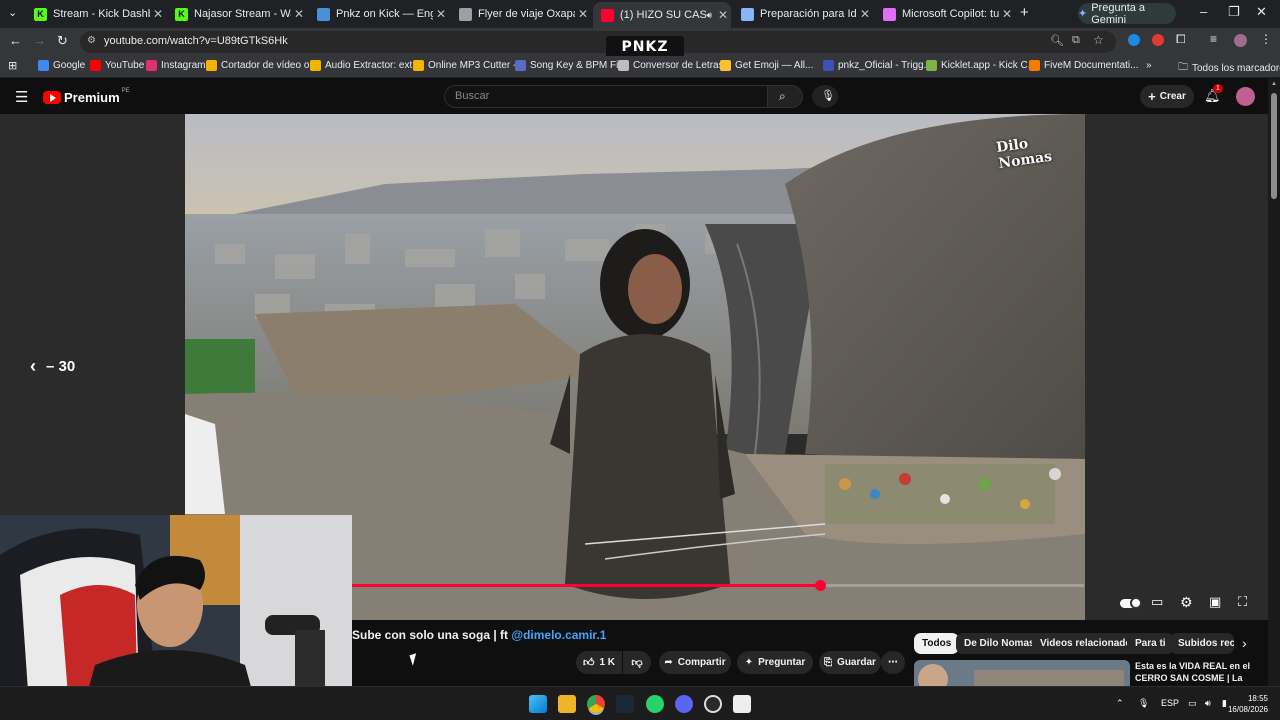  What do you see at coordinates (1076, 40) in the screenshot?
I see `install-icon: ⧉` at bounding box center [1076, 40].